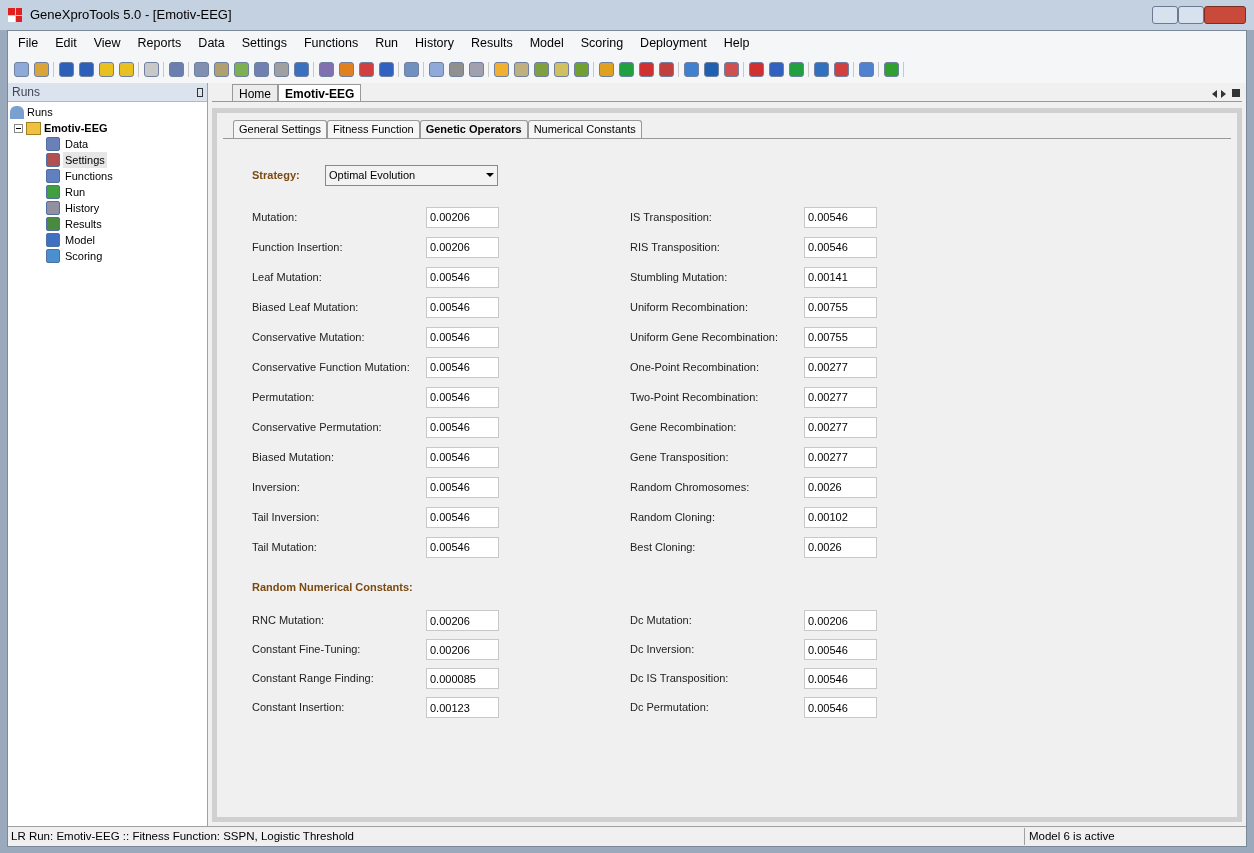 The image size is (1254, 853). What do you see at coordinates (584, 129) in the screenshot?
I see `settings-tab: Numerical Constants` at bounding box center [584, 129].